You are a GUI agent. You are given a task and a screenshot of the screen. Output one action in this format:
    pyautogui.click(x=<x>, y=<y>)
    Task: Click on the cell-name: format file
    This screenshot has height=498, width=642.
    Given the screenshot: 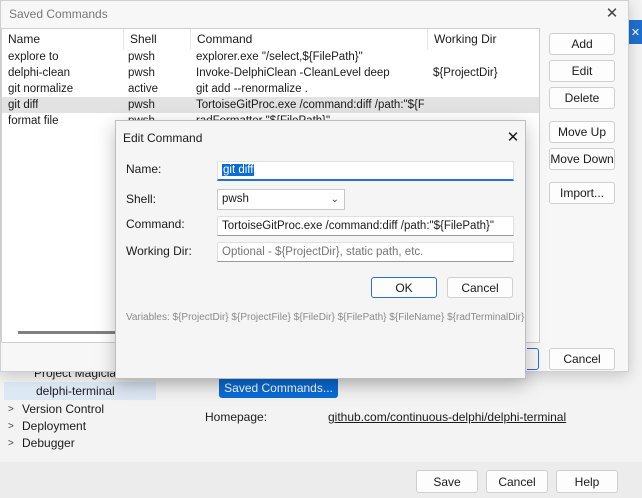 What is the action you would take?
    pyautogui.click(x=33, y=121)
    